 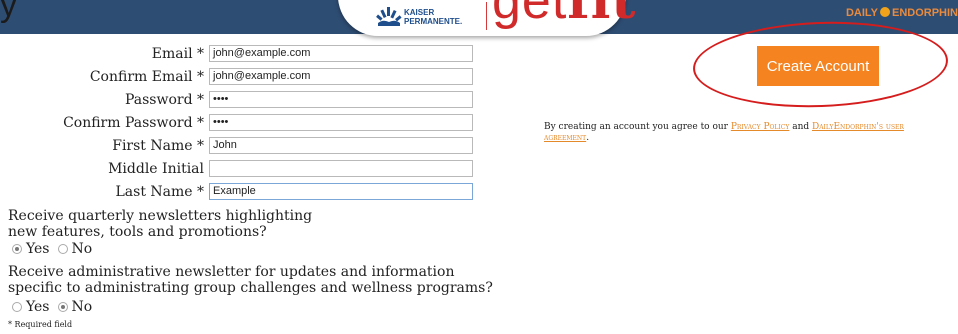 I want to click on create-account-button: Create Account, so click(x=818, y=66).